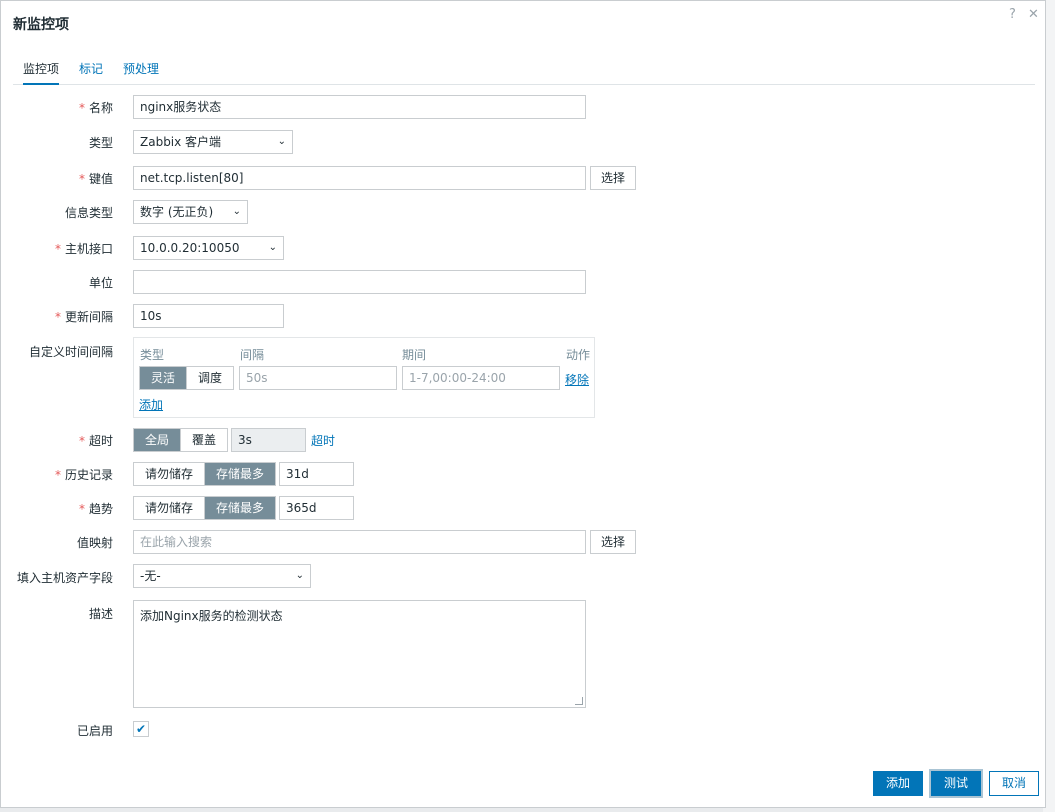 The height and width of the screenshot is (812, 1055). I want to click on description-label: 描述, so click(100, 614).